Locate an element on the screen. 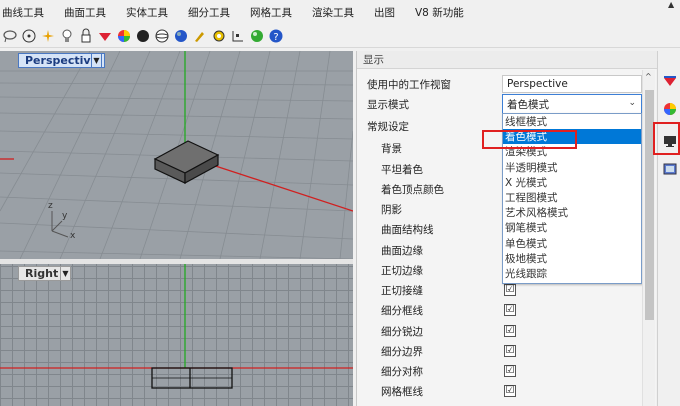 The height and width of the screenshot is (406, 680). option-ghosted: 半透明模式 is located at coordinates (572, 167).